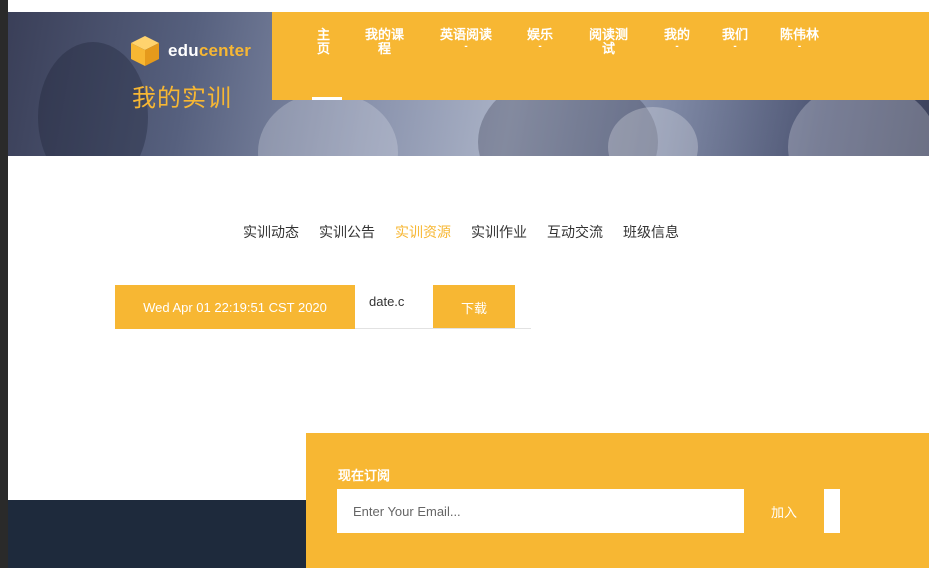  I want to click on nav-item-reading-test: 阅读测 试, so click(608, 42).